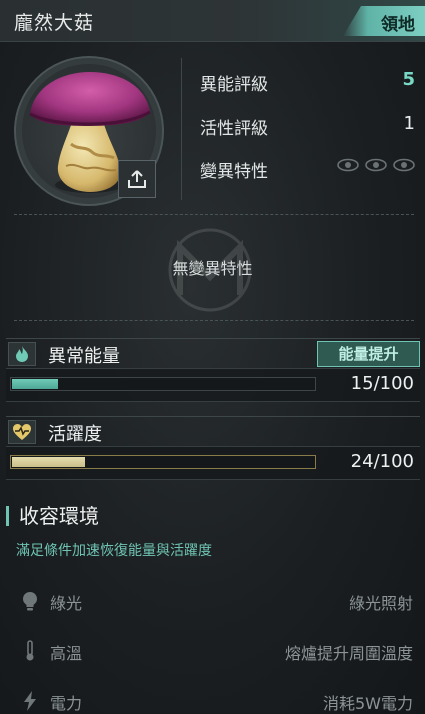  I want to click on energy-panel: 異常能量 能量提升 15/100, so click(213, 370).